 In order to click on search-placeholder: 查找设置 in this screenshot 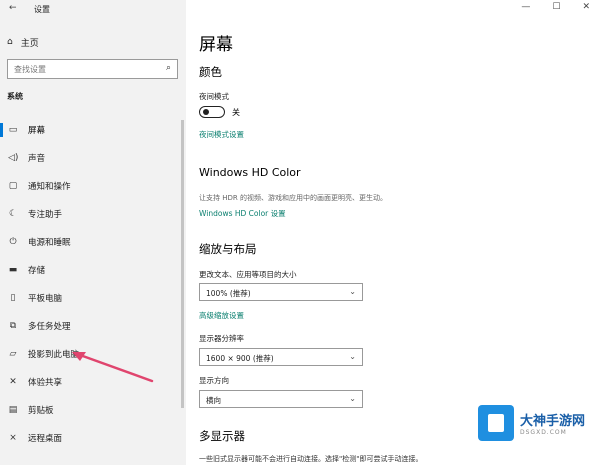, I will do `click(30, 69)`.